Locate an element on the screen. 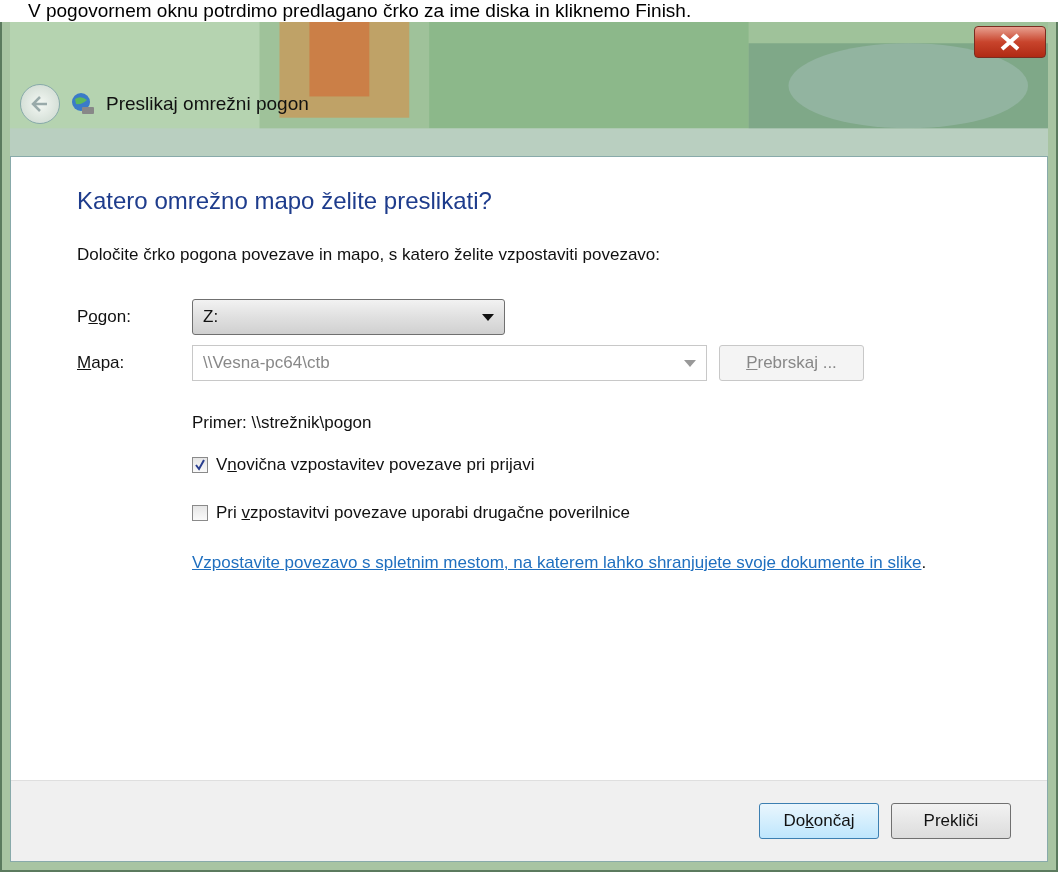 This screenshot has height=872, width=1058. checkbox-label: Pri vzpostavitvi povezave uporabi drugačne poverilnice is located at coordinates (423, 513).